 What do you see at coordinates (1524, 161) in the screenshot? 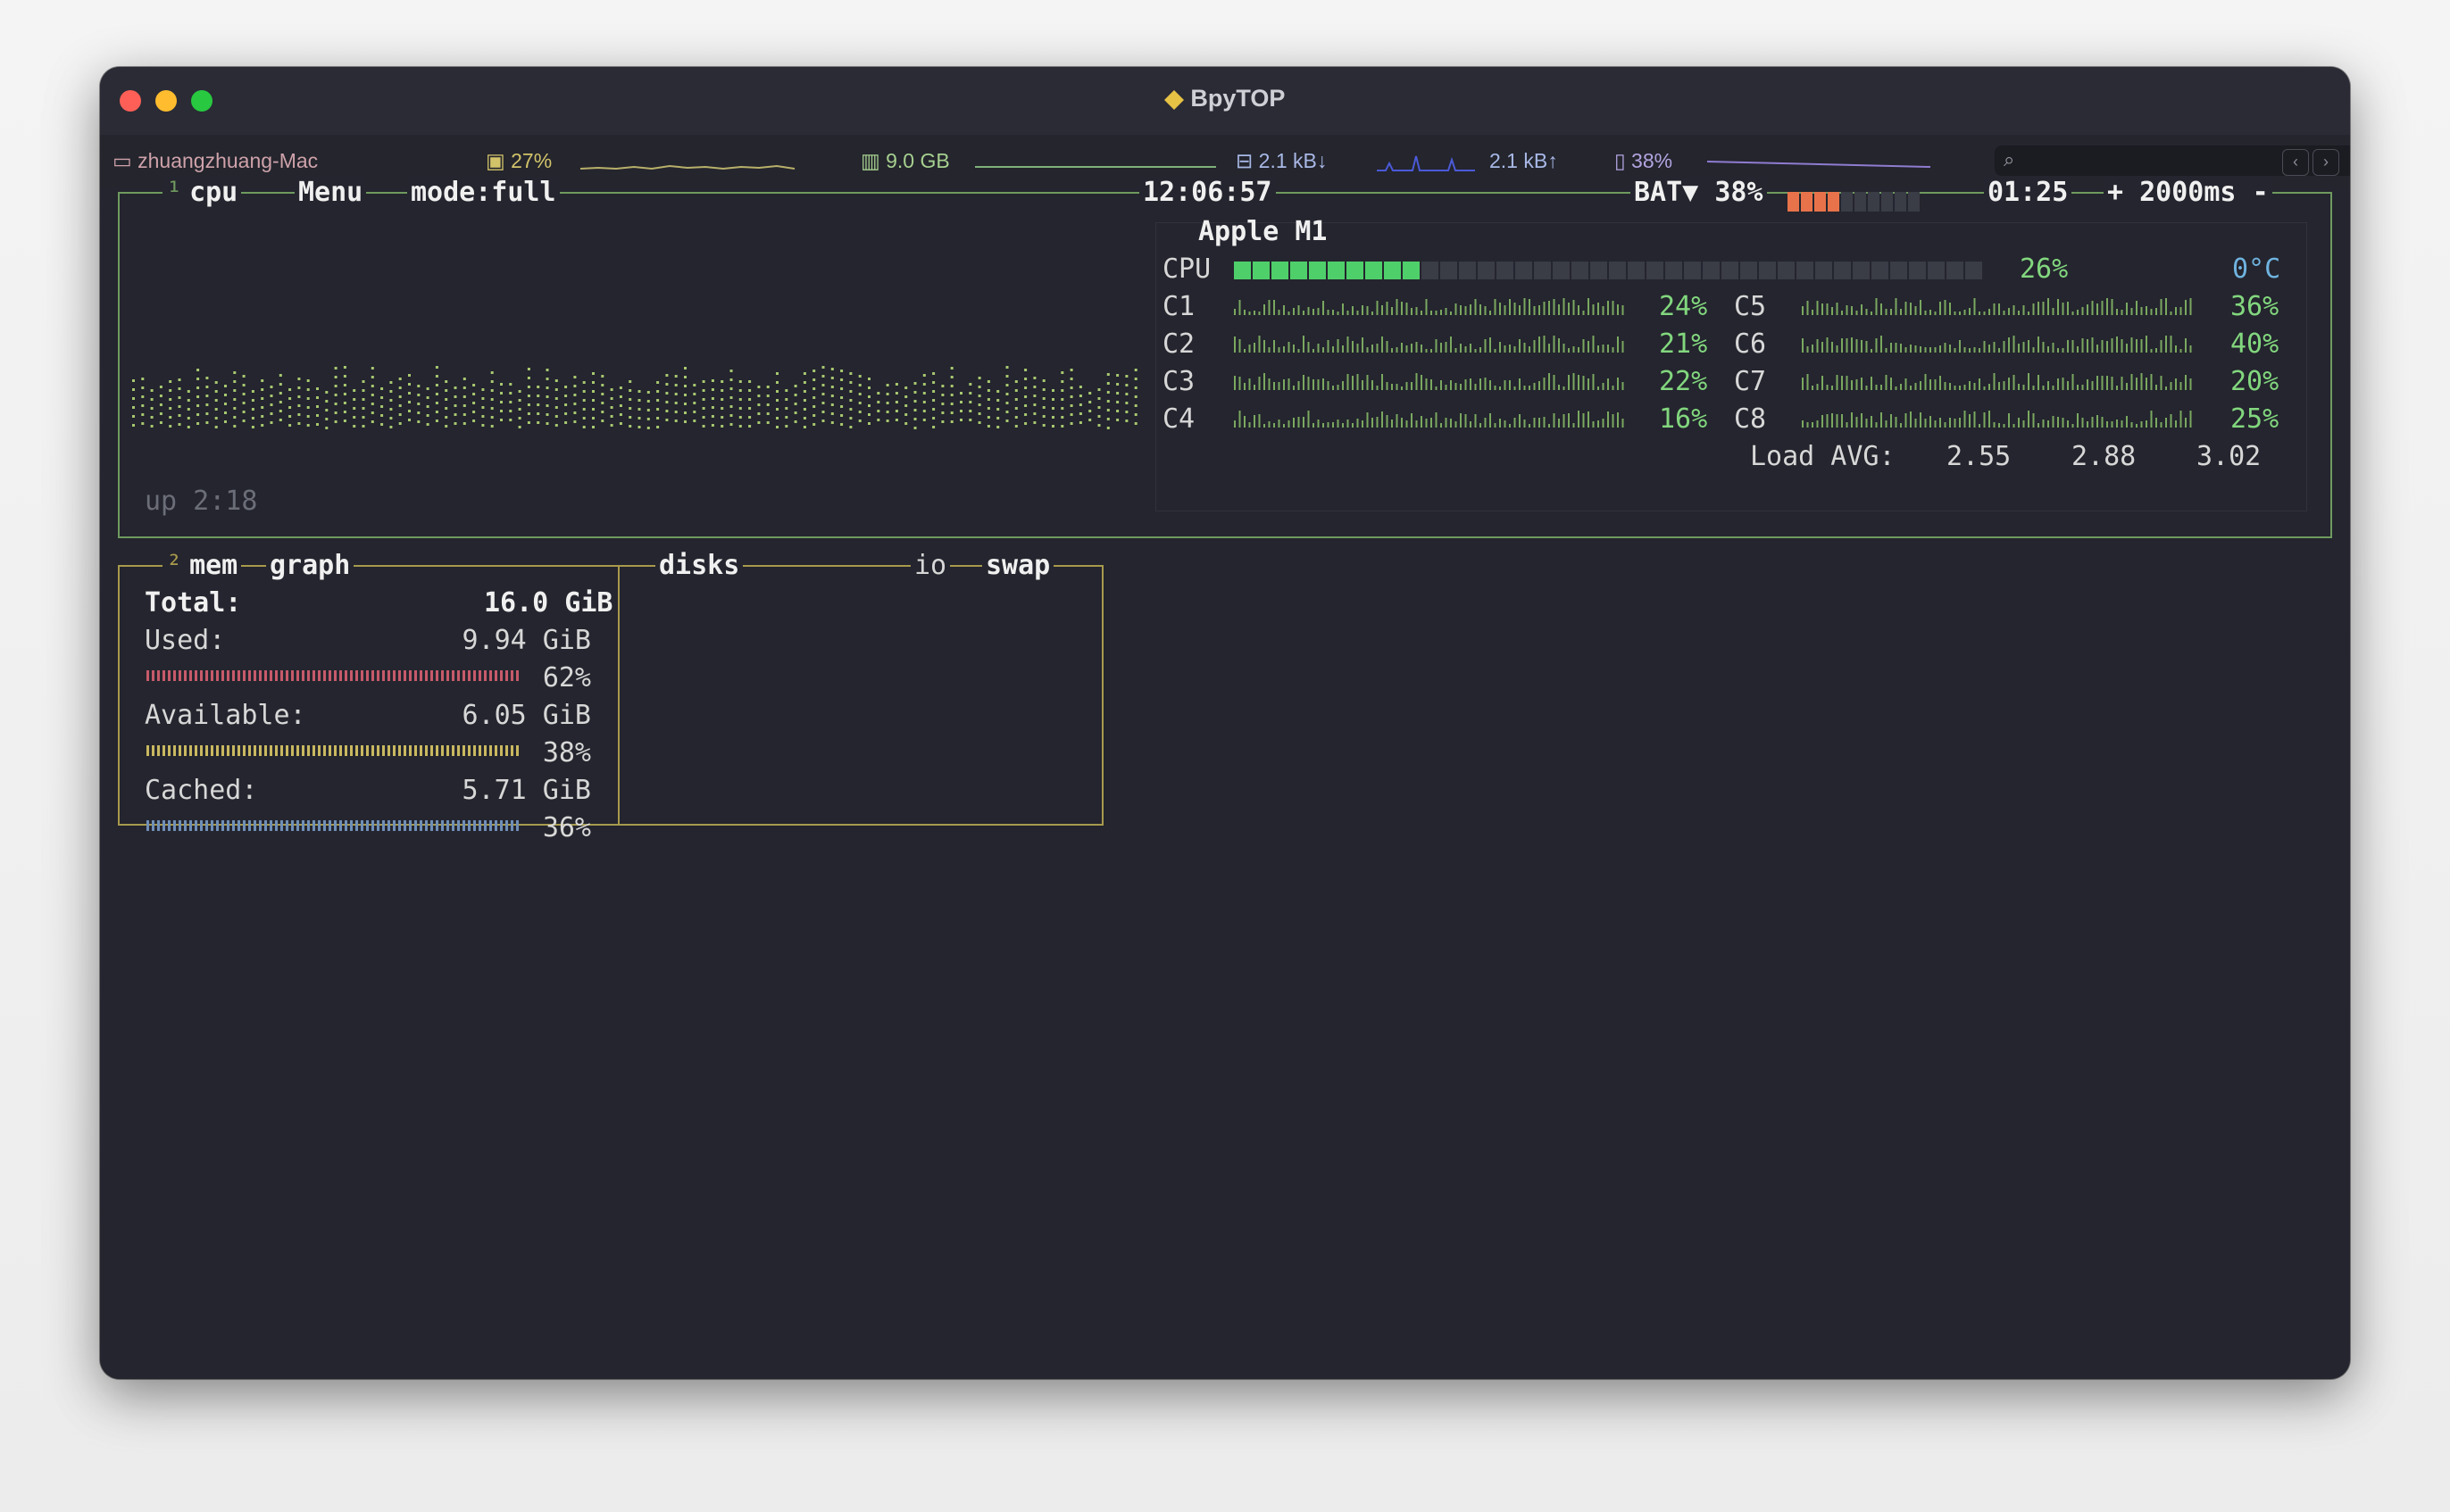
I see `net-up-status-item: 2.1 kB↑` at bounding box center [1524, 161].